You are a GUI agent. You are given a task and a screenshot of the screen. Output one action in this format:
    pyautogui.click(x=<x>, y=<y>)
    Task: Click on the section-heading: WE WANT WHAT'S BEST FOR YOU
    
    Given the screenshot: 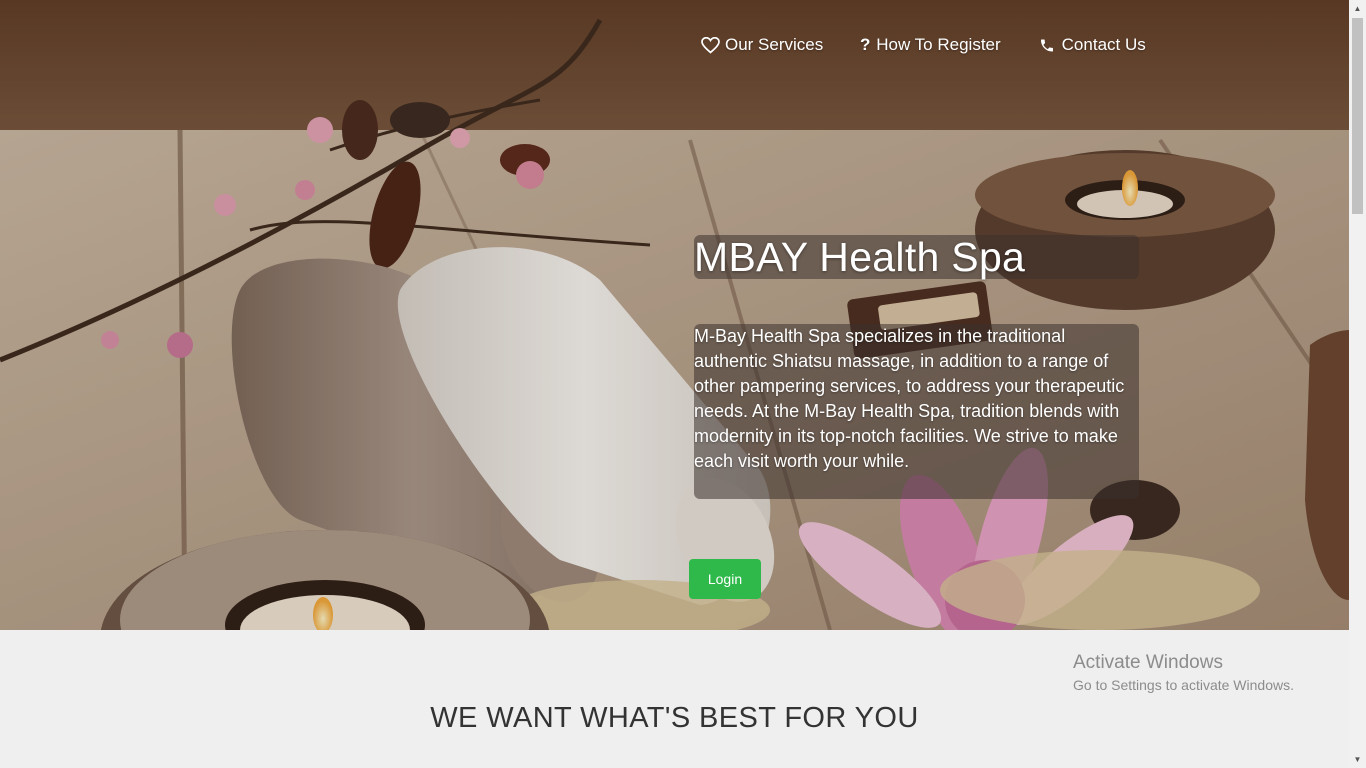 What is the action you would take?
    pyautogui.click(x=674, y=718)
    